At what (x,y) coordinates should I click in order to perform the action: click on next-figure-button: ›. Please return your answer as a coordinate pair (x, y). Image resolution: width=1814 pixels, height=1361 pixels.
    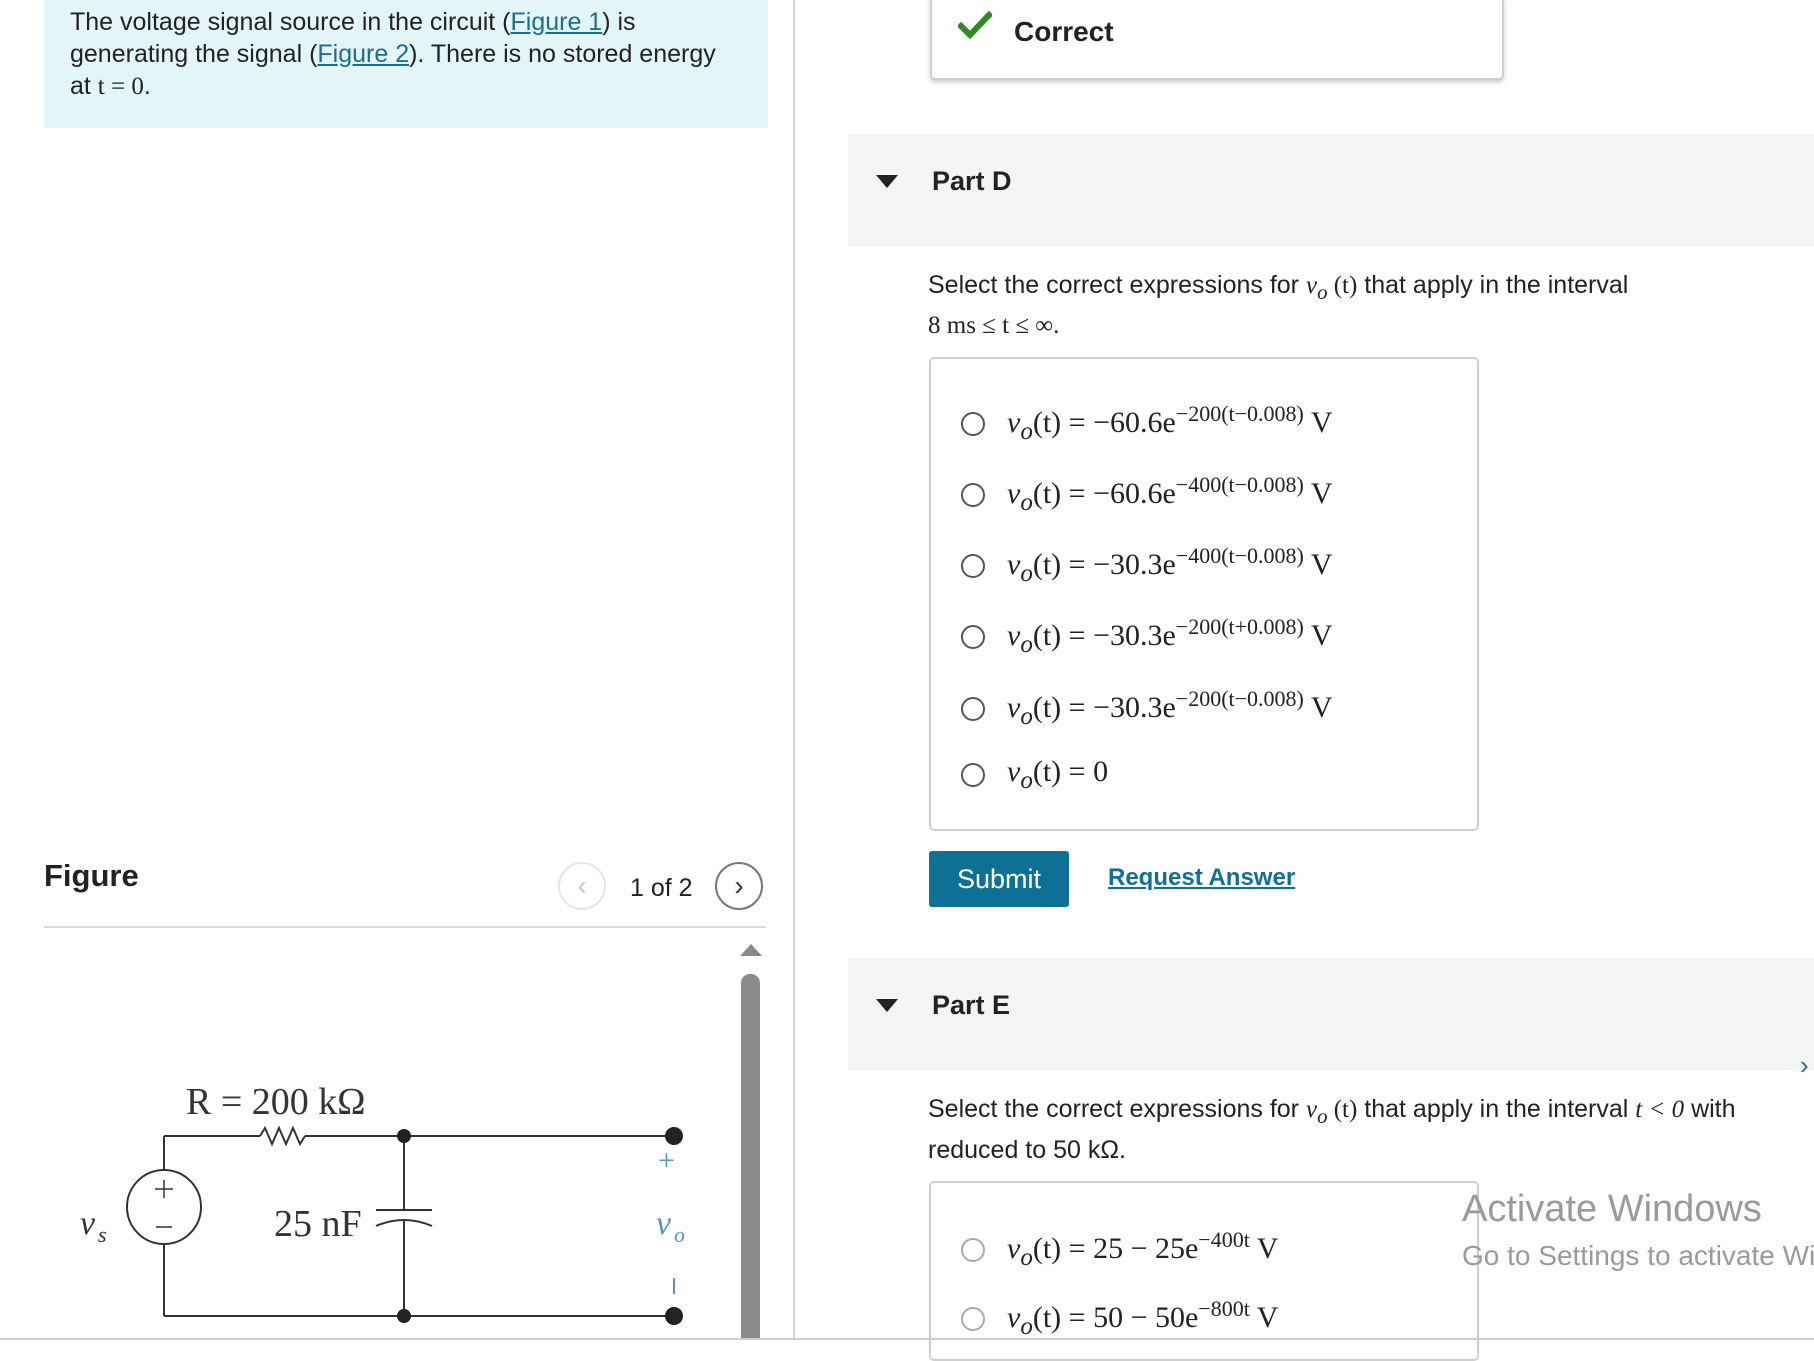
    Looking at the image, I should click on (739, 886).